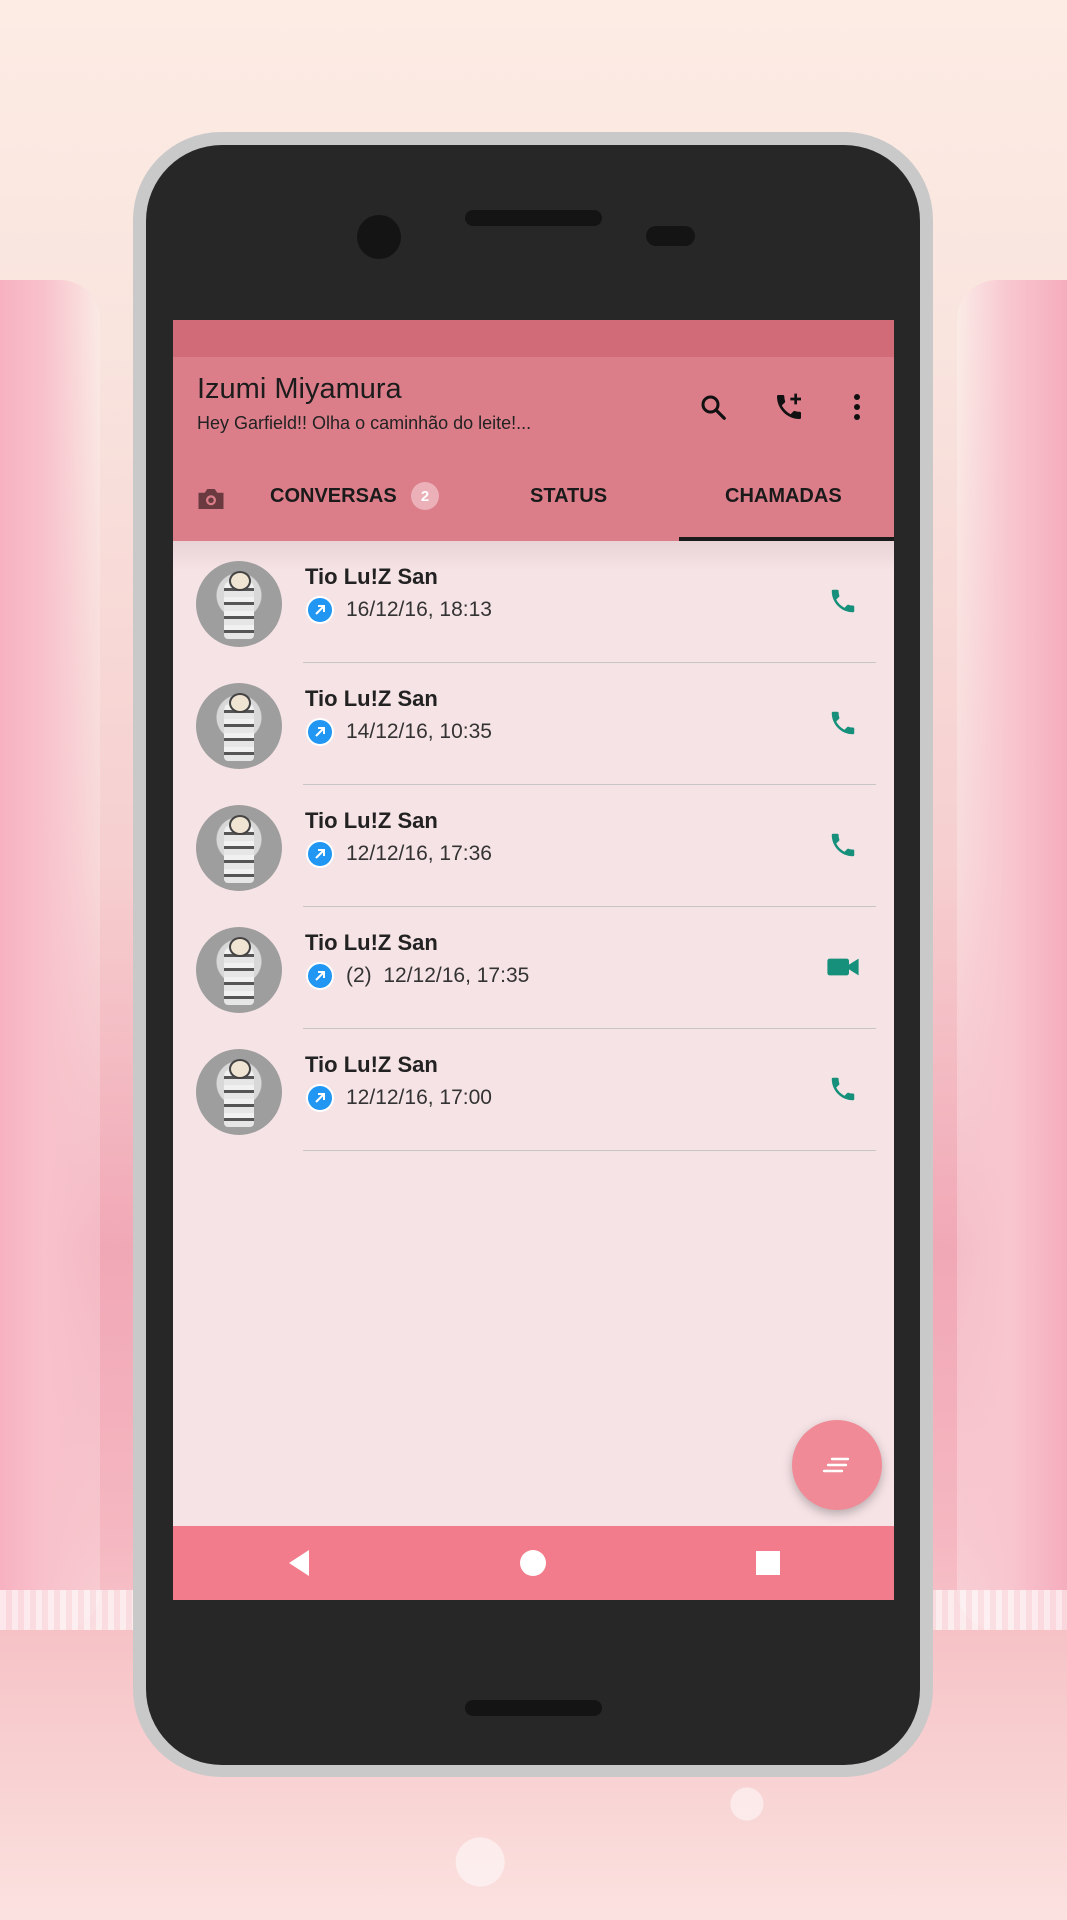 This screenshot has height=1920, width=1067. What do you see at coordinates (419, 853) in the screenshot?
I see `call-time: 12/12/16, 17:36` at bounding box center [419, 853].